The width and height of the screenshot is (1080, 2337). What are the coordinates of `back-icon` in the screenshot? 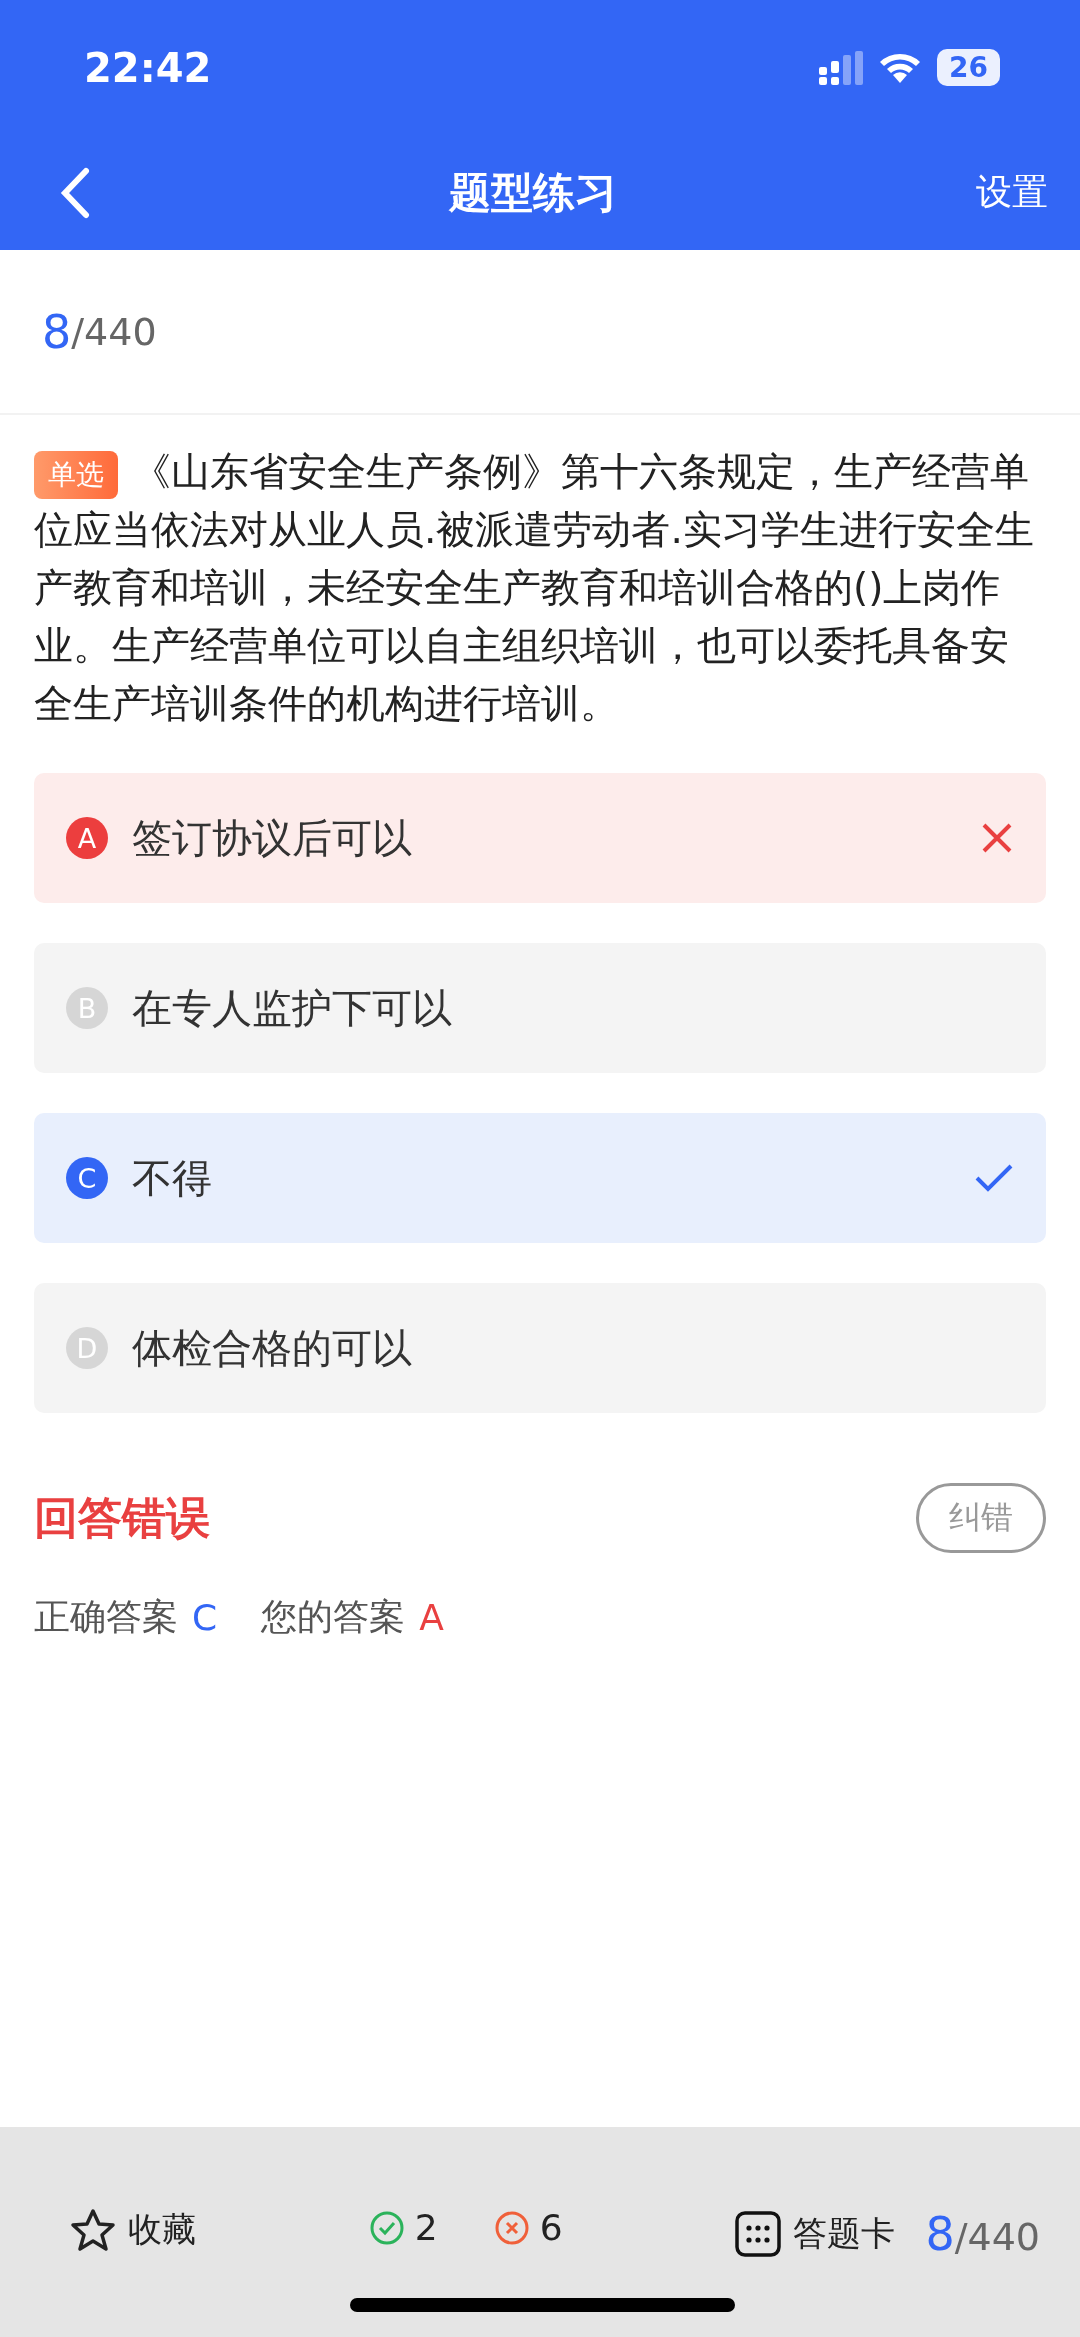 It's located at (75, 192).